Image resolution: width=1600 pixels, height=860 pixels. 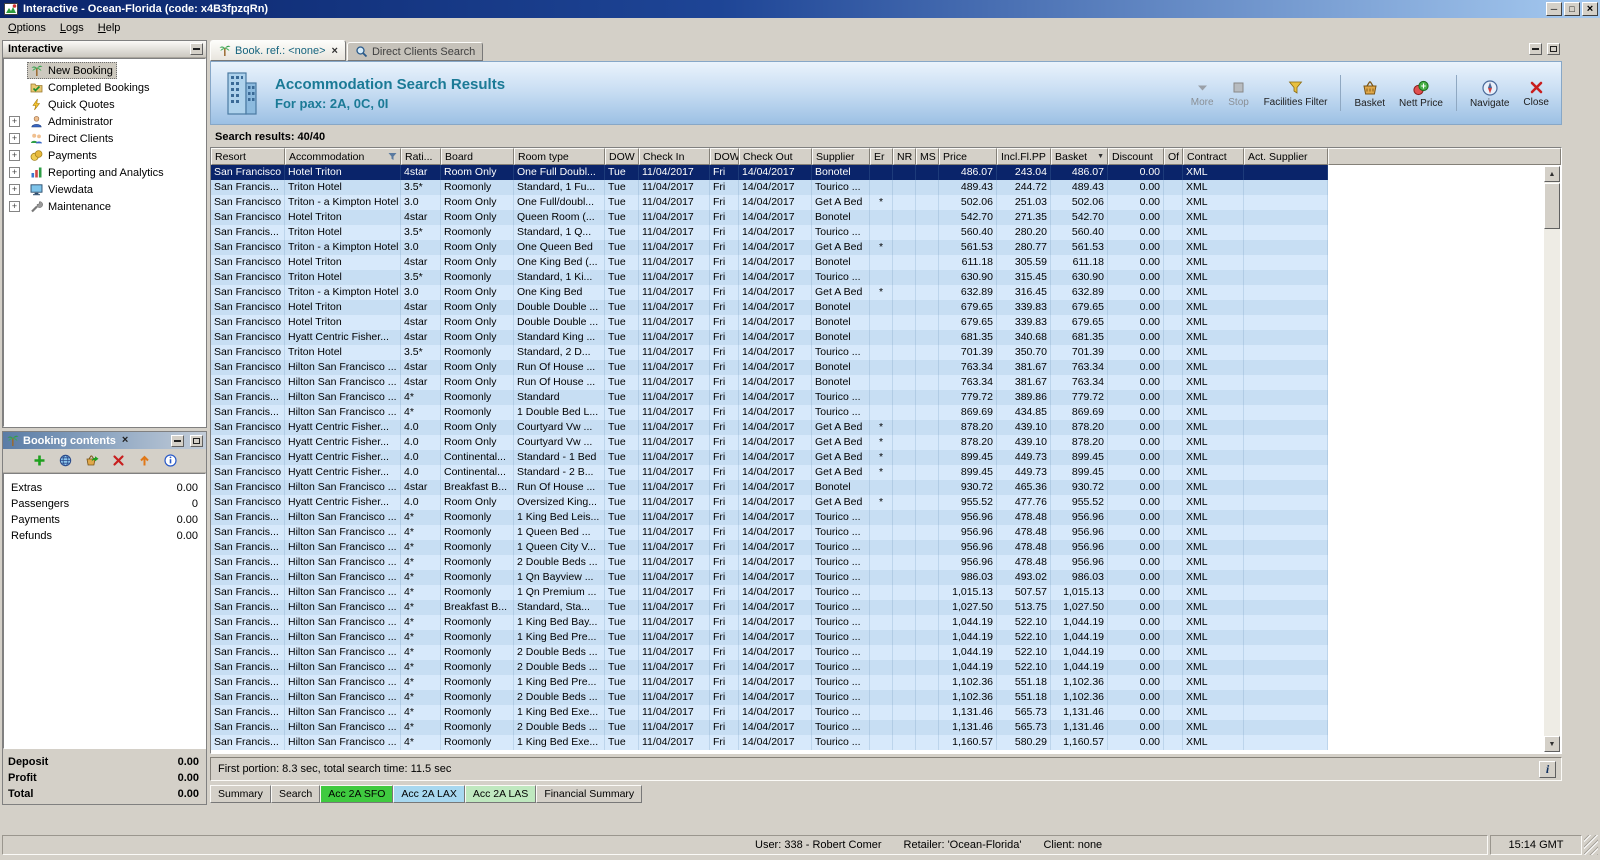 I want to click on sidebar-item-completed-bookings: Completed Bookings, so click(x=104, y=87).